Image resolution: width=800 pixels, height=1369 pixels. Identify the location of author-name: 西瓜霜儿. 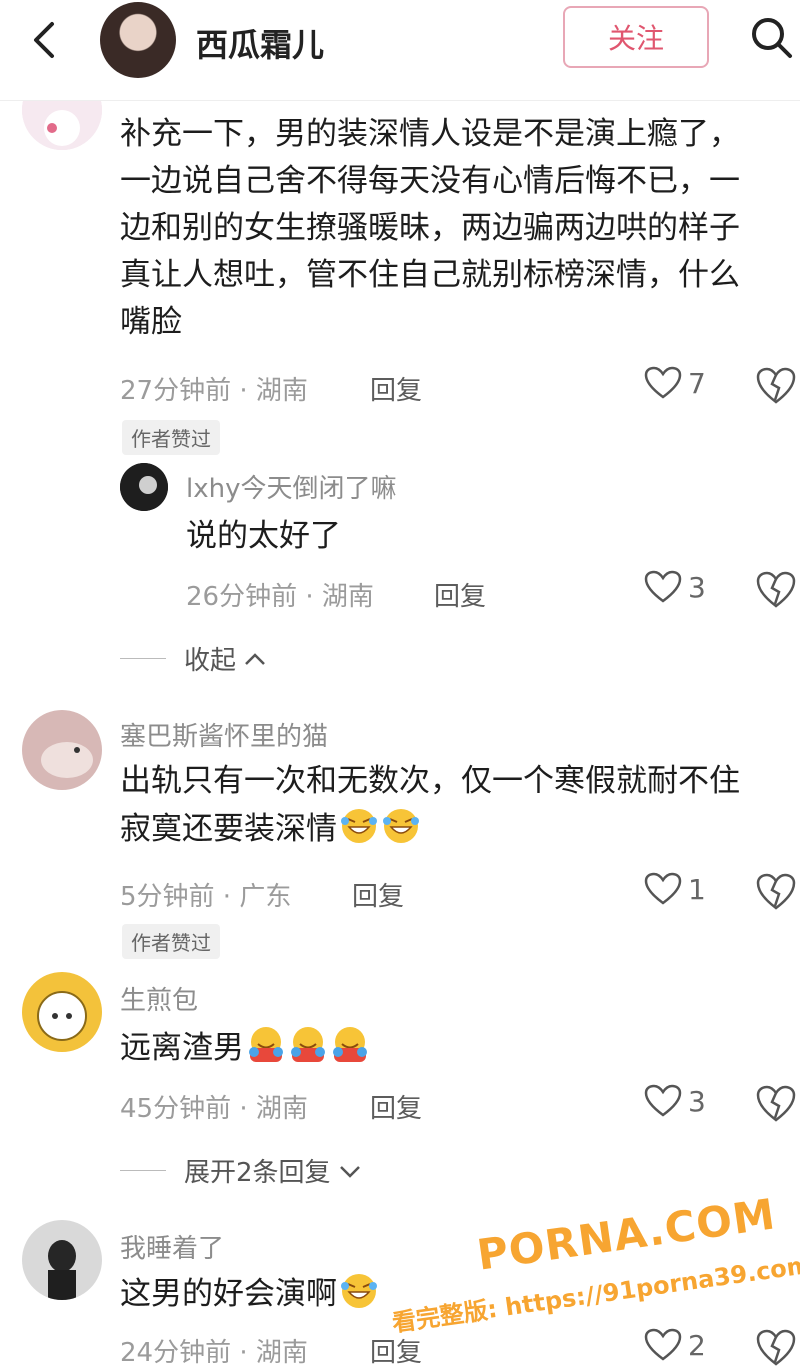
(260, 43).